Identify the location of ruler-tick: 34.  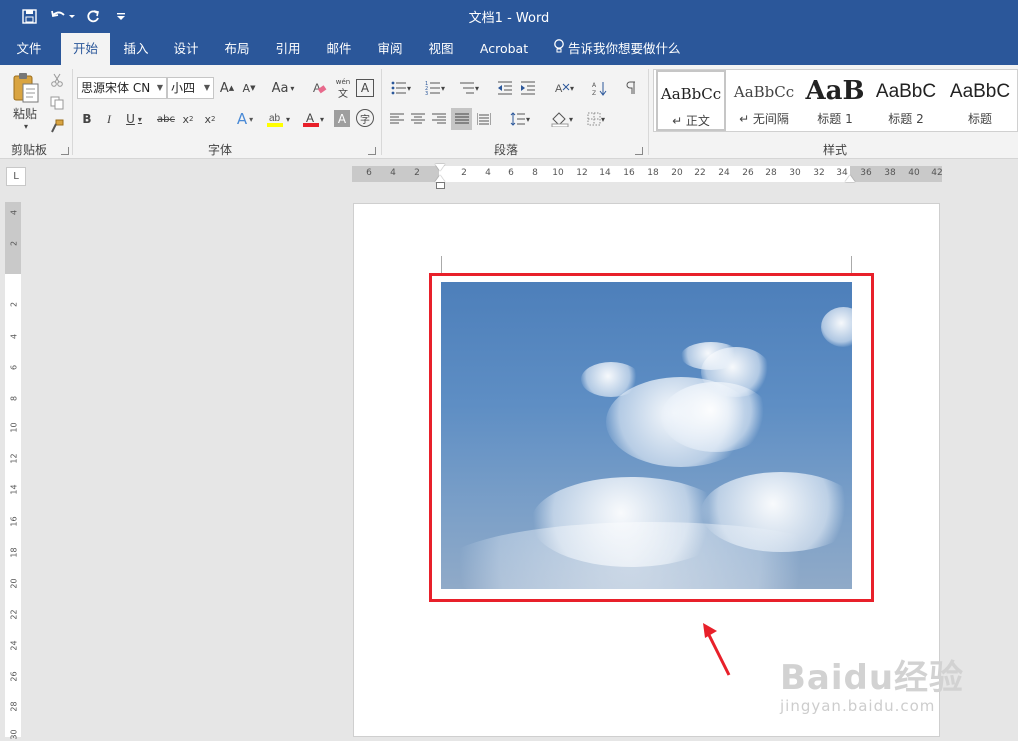
(842, 173).